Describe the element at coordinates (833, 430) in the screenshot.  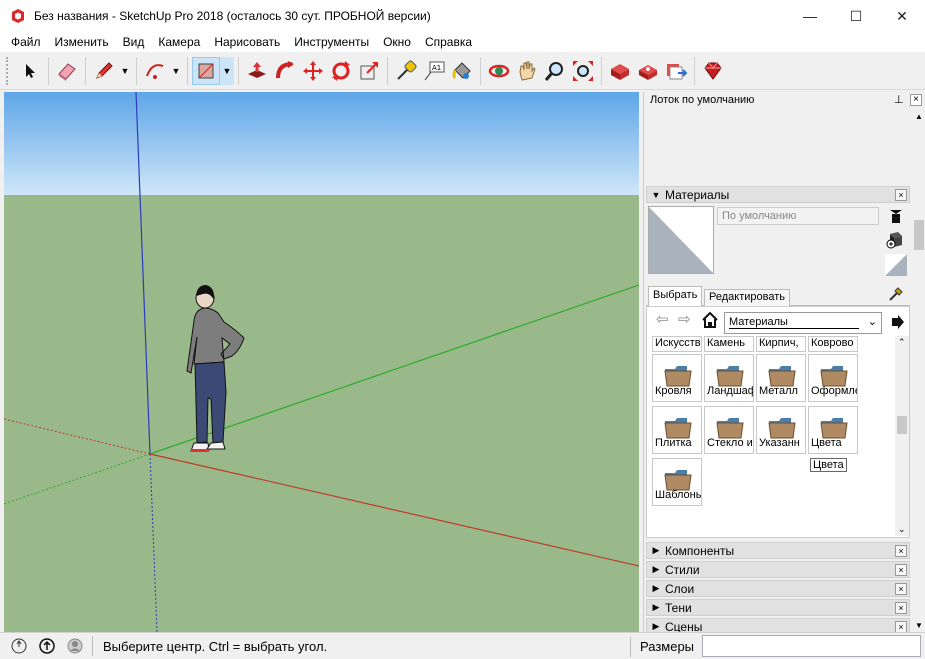
I see `material-tile: Цвета` at that location.